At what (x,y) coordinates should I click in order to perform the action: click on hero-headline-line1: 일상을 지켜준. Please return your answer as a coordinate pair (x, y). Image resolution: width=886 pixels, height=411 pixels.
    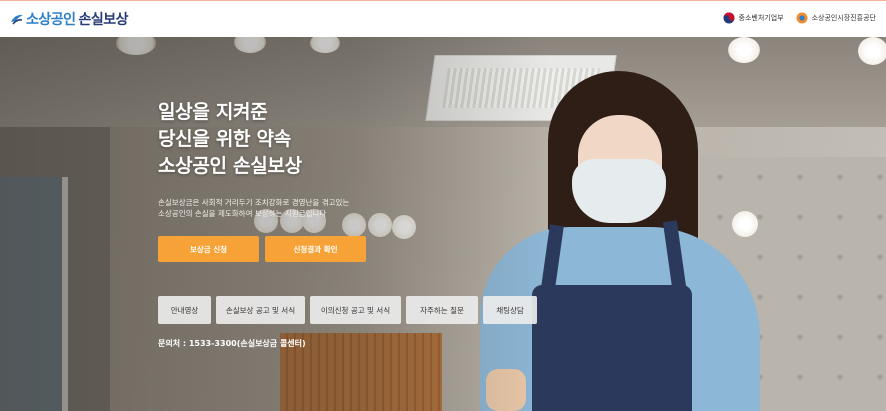
    Looking at the image, I should click on (213, 112).